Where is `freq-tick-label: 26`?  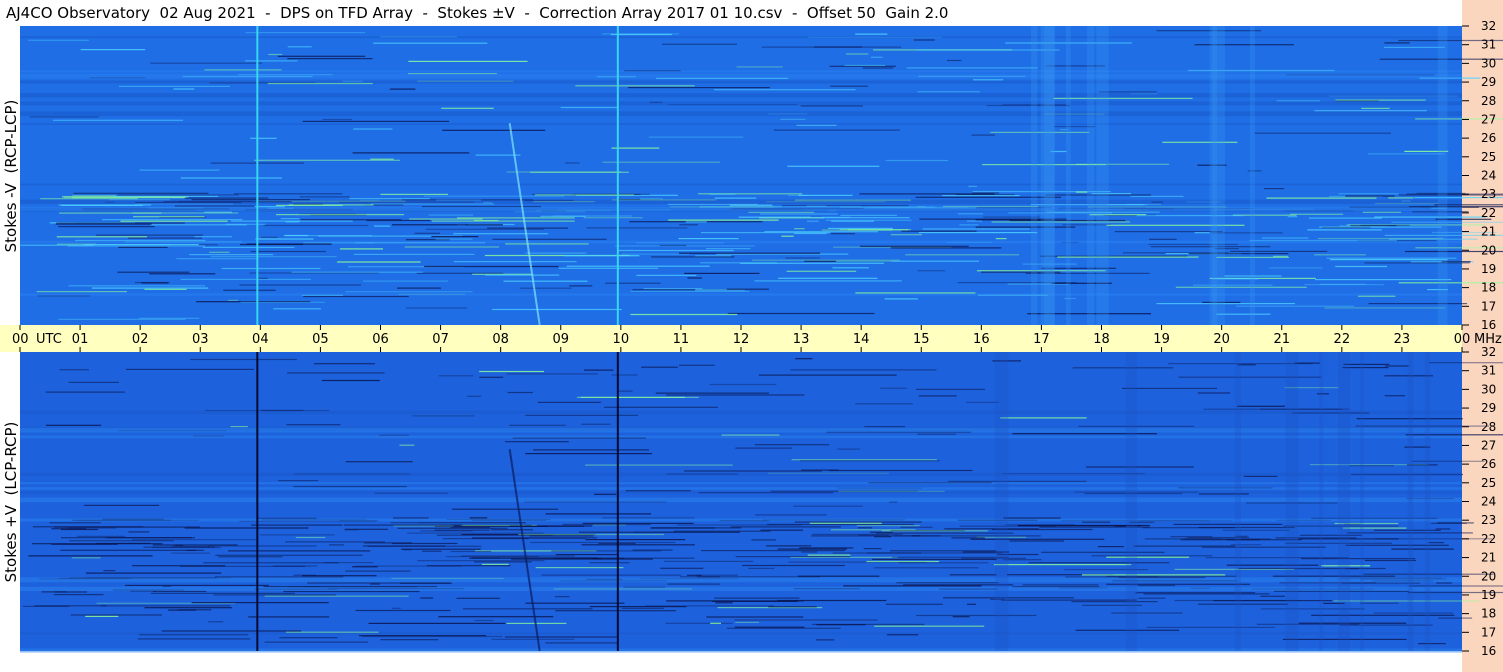 freq-tick-label: 26 is located at coordinates (1488, 464).